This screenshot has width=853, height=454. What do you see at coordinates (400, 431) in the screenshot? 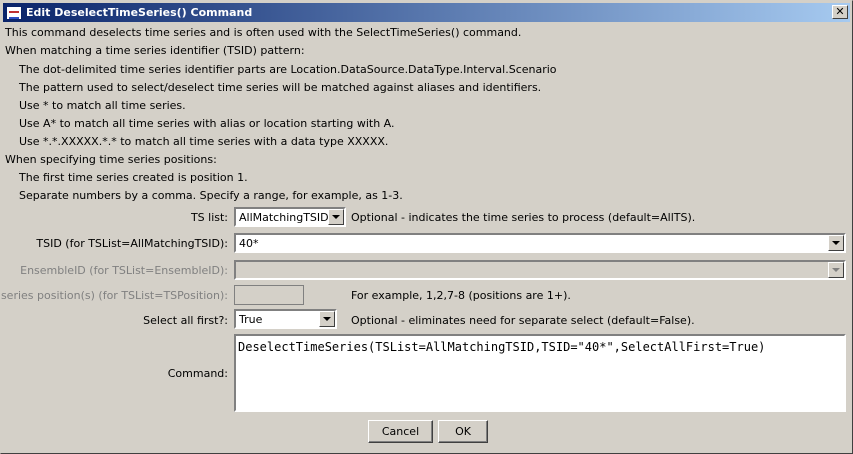
I see `cancel-button: Cancel` at bounding box center [400, 431].